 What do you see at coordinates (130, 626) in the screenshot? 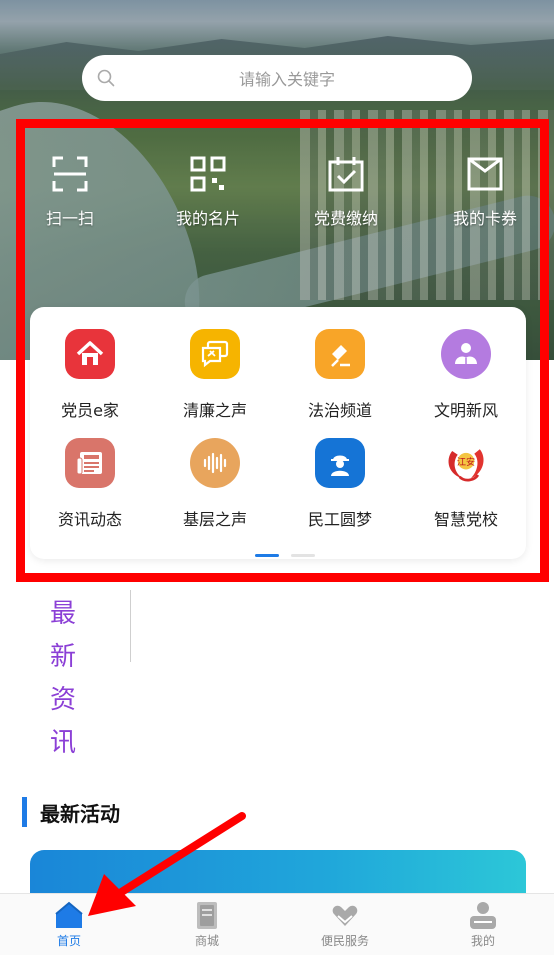
I see `news-divider` at bounding box center [130, 626].